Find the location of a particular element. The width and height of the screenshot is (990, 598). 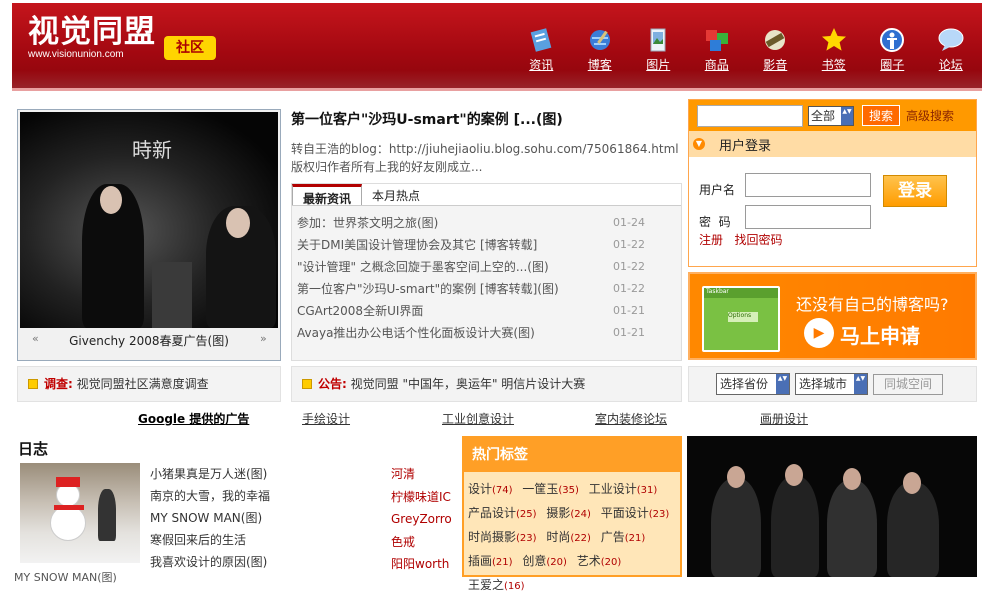

tag-link: 平面设计(23) is located at coordinates (635, 513).